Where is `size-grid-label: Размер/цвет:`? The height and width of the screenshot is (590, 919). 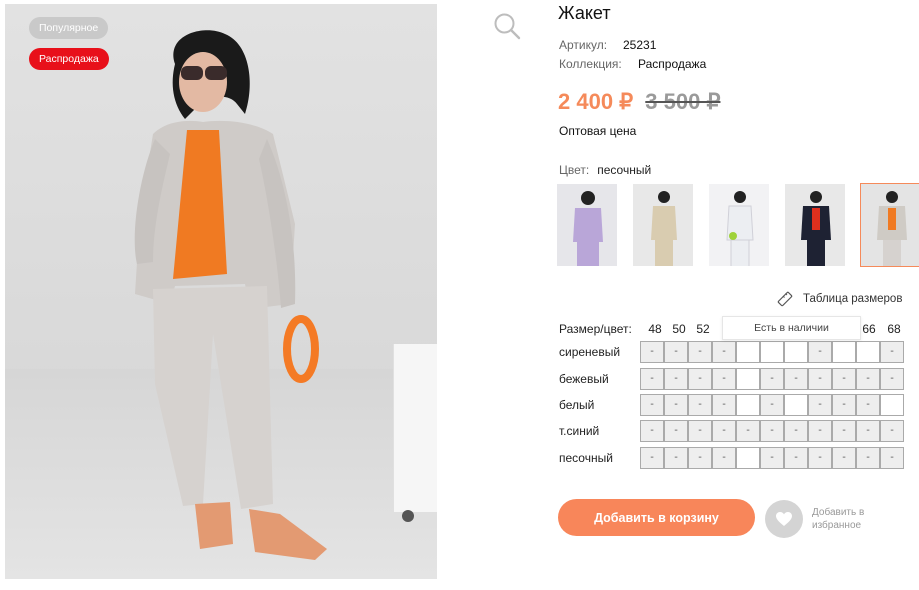
size-grid-label: Размер/цвет: is located at coordinates (595, 329).